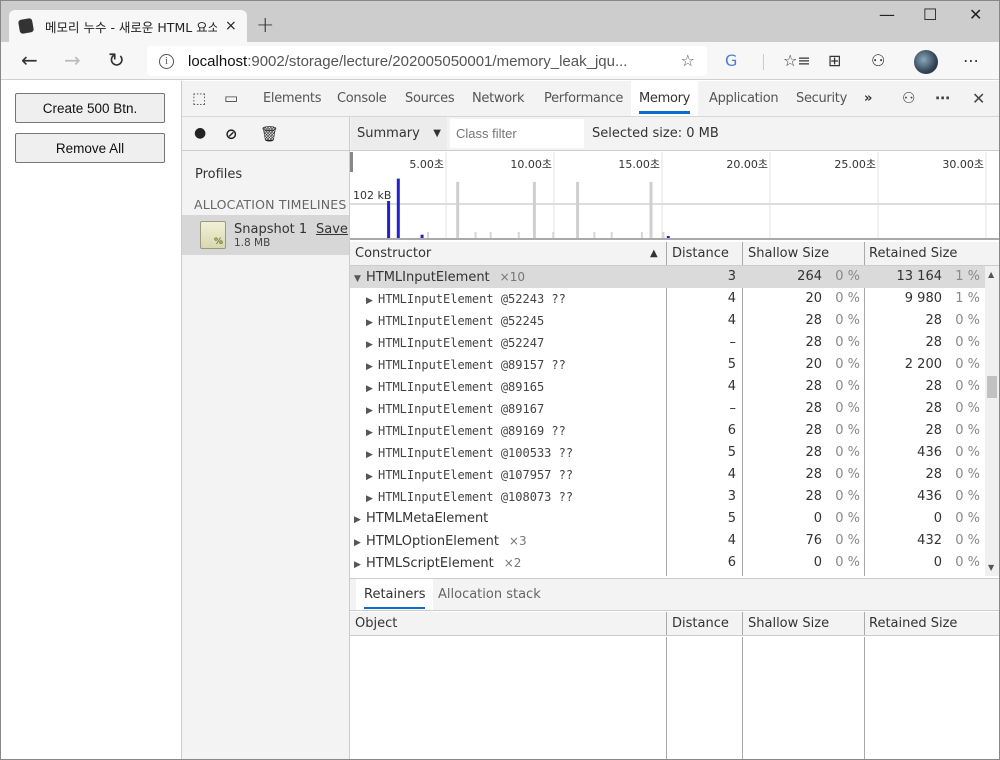  Describe the element at coordinates (512, 563) in the screenshot. I see `instance-count: ×2` at that location.